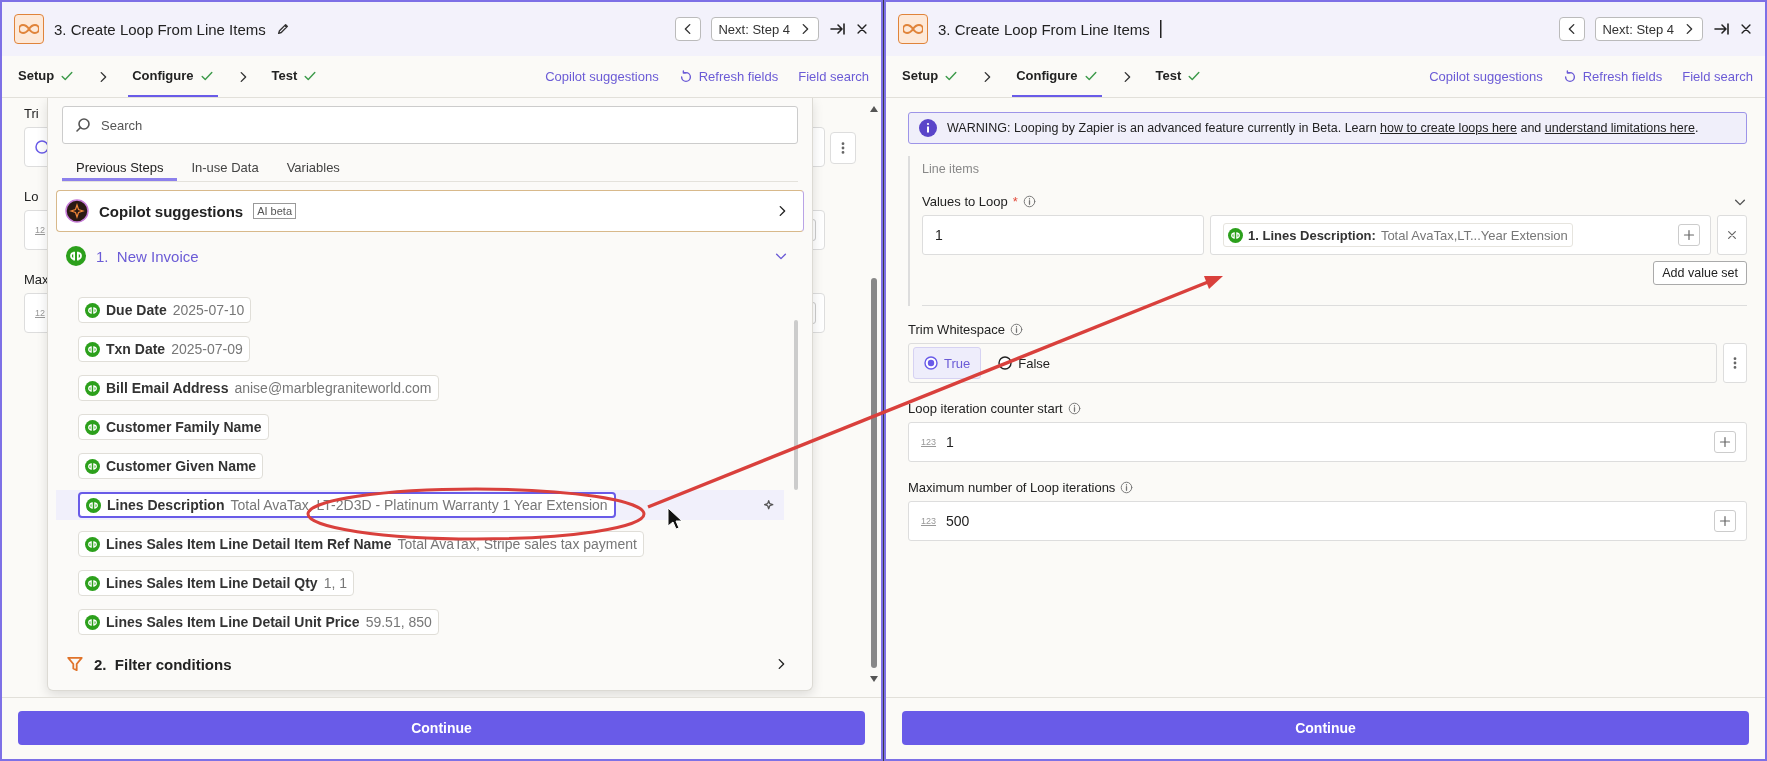 The height and width of the screenshot is (761, 1767). What do you see at coordinates (258, 388) in the screenshot?
I see `field-pill: Bill Email Address anise@marblegraniteworld.com` at bounding box center [258, 388].